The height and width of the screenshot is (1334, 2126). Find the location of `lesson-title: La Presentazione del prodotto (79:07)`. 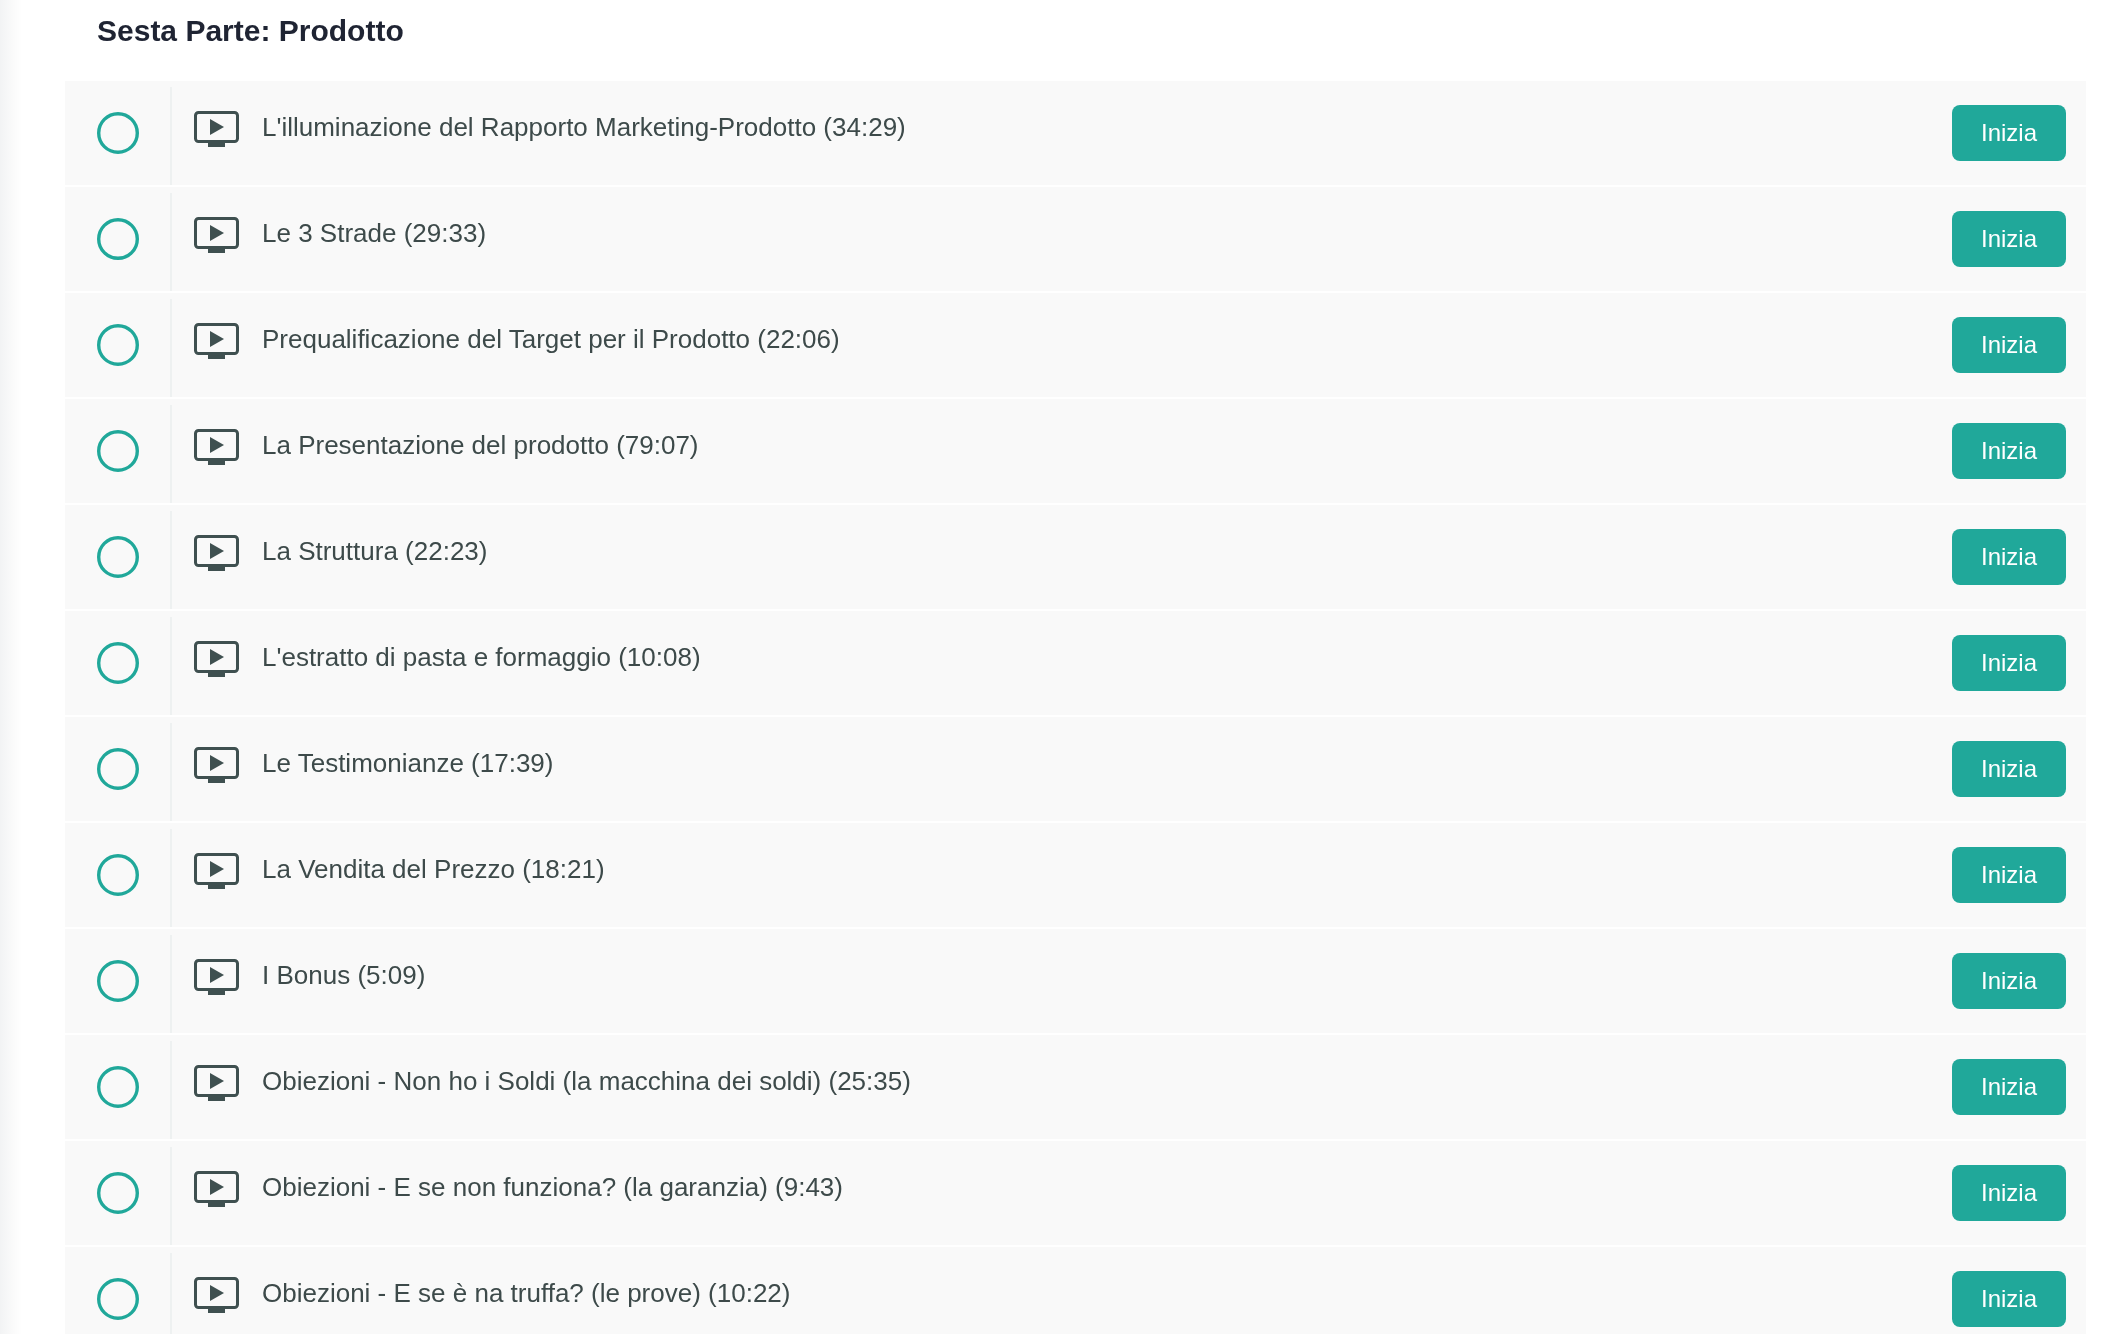

lesson-title: La Presentazione del prodotto (79:07) is located at coordinates (480, 445).